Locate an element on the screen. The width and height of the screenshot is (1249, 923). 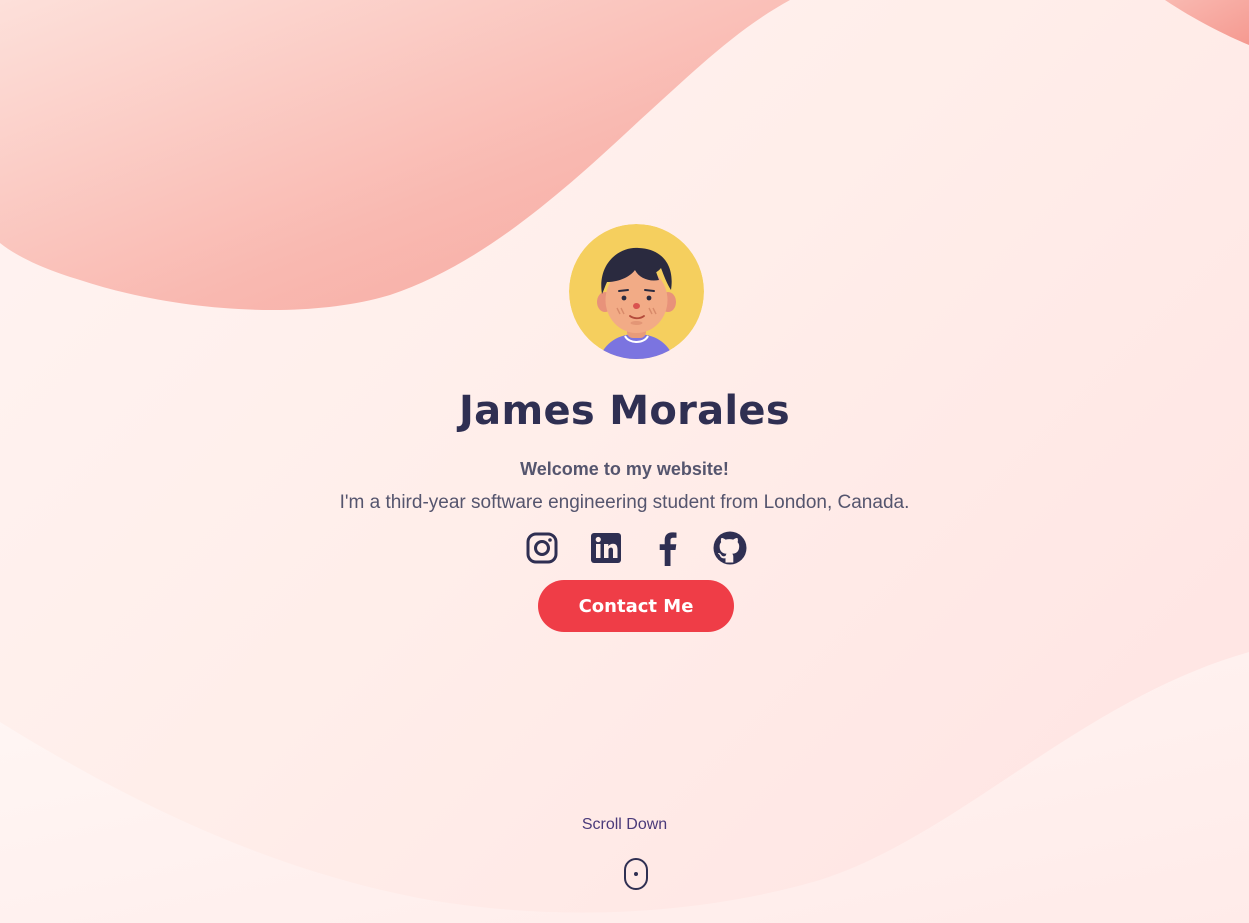
facebook-link is located at coordinates (668, 548).